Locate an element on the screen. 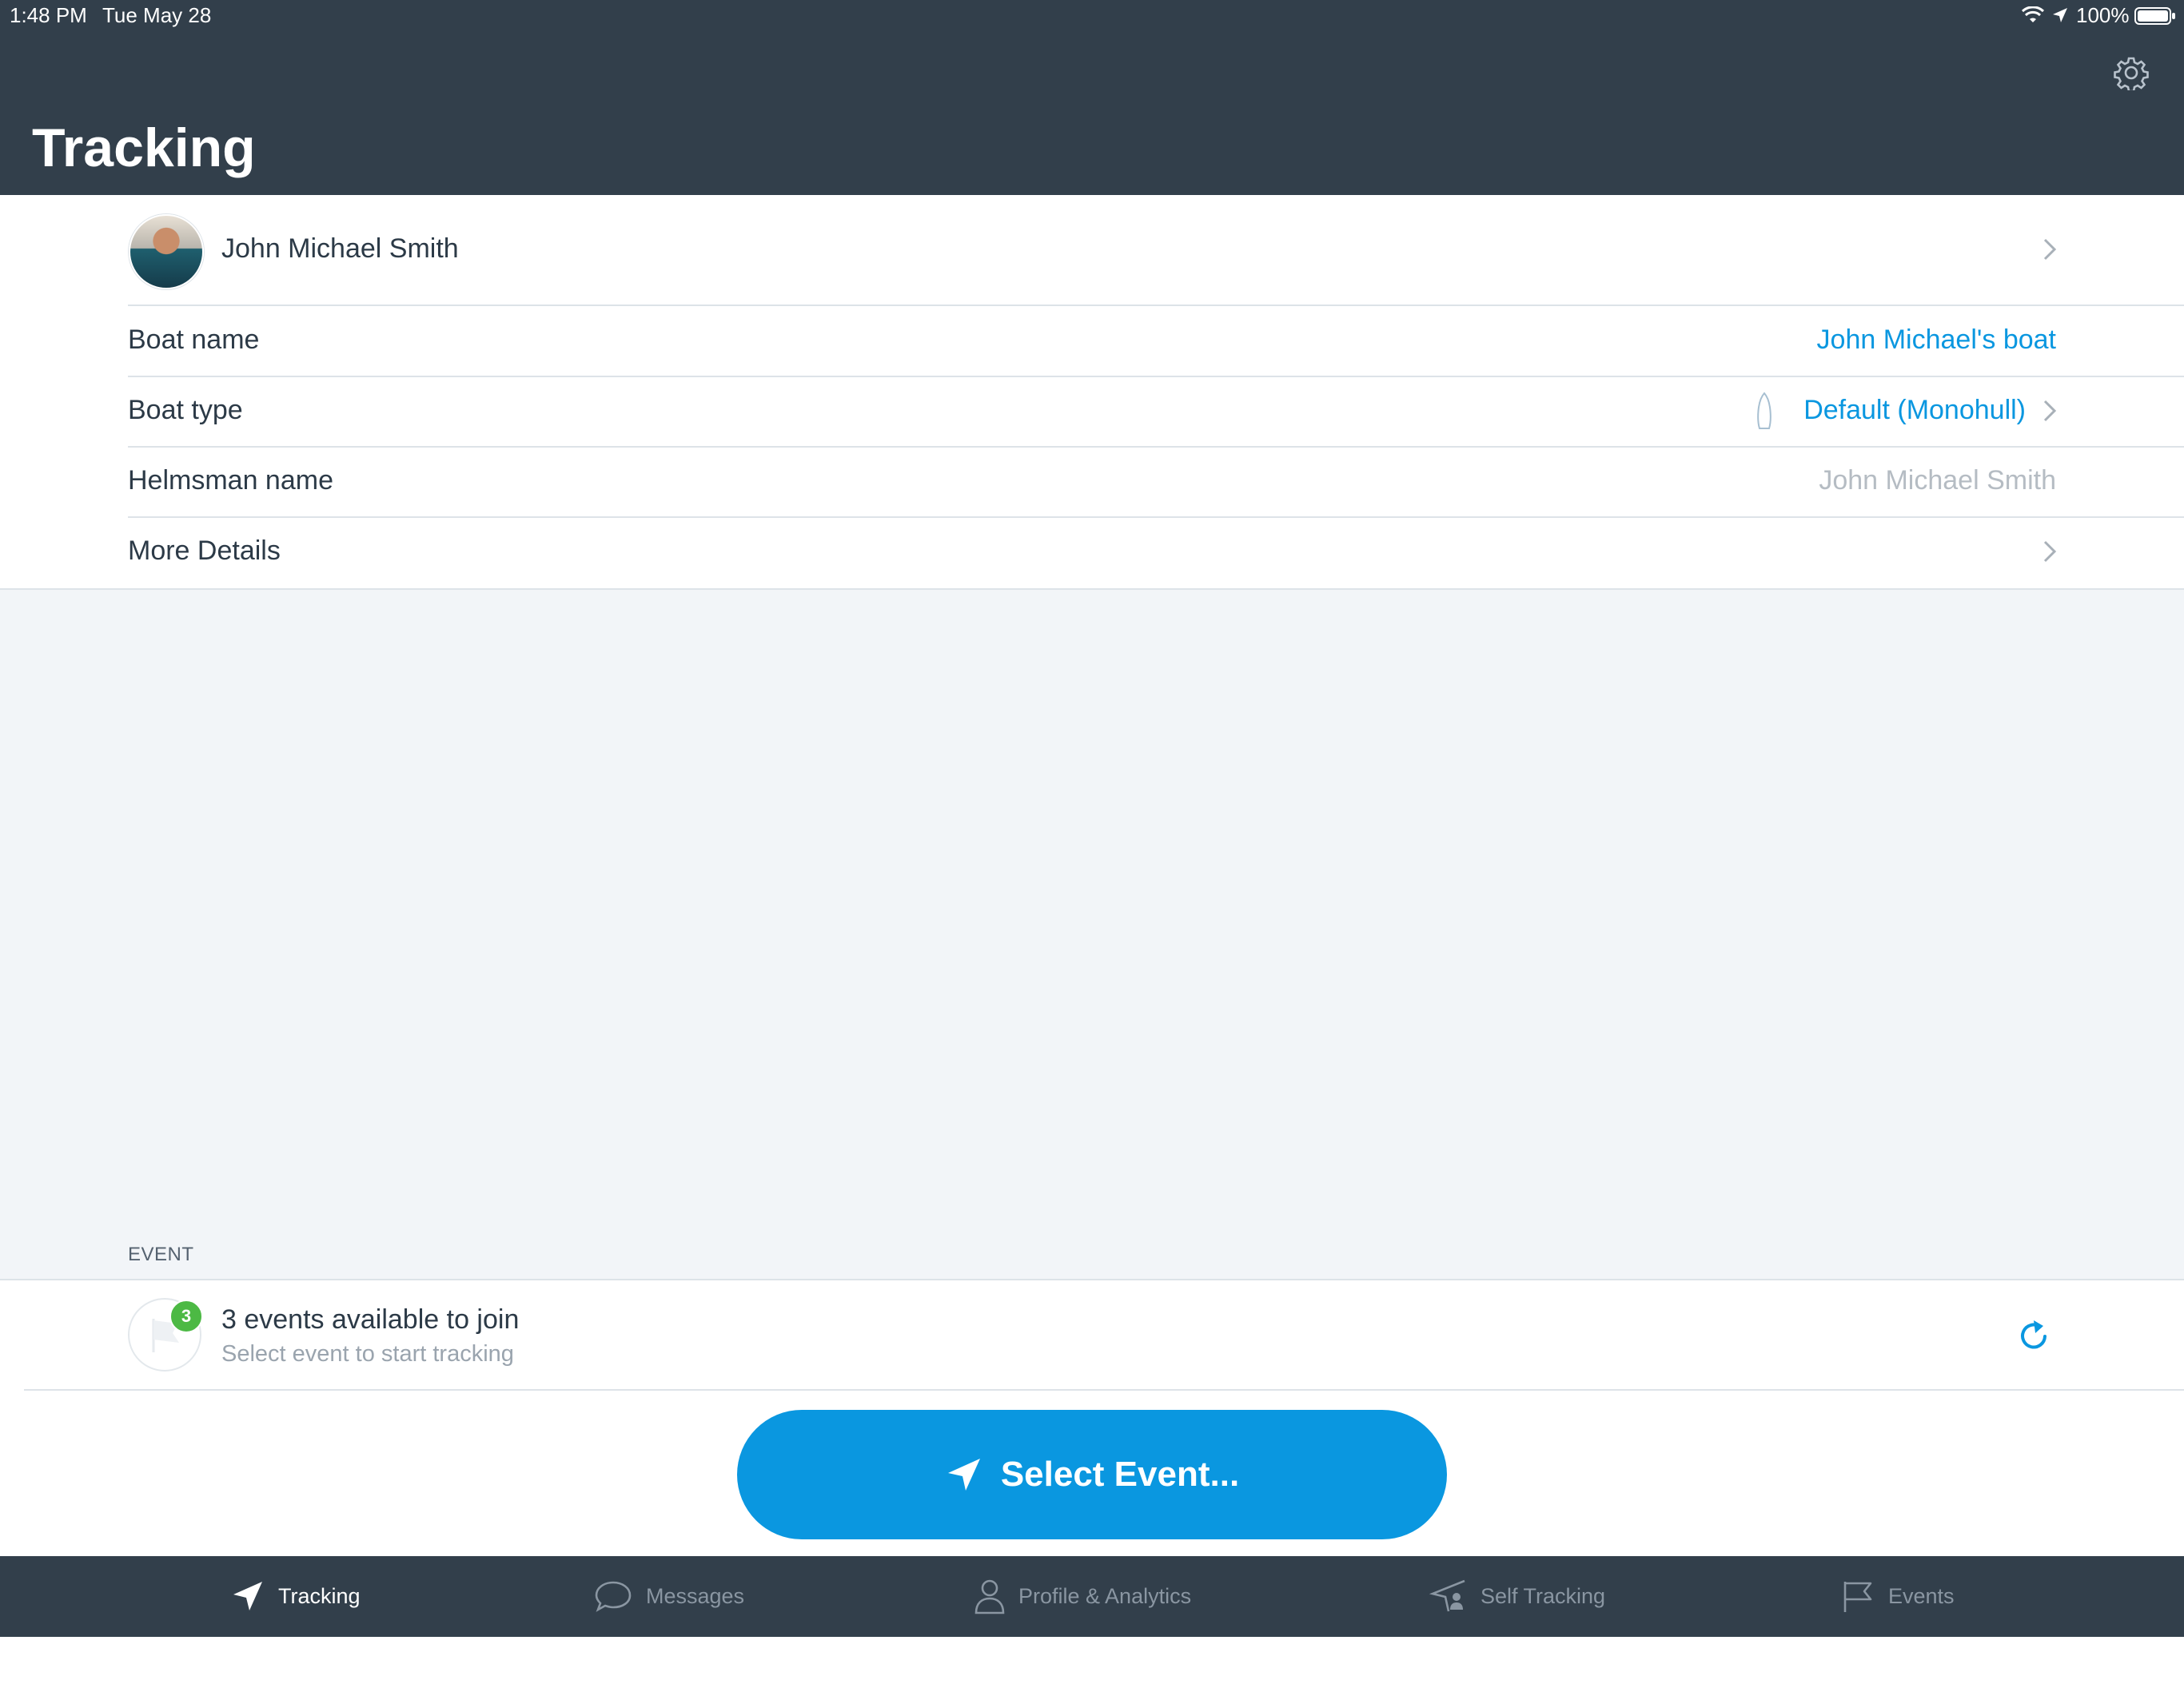  profile-name: John Michael Smith is located at coordinates (340, 248).